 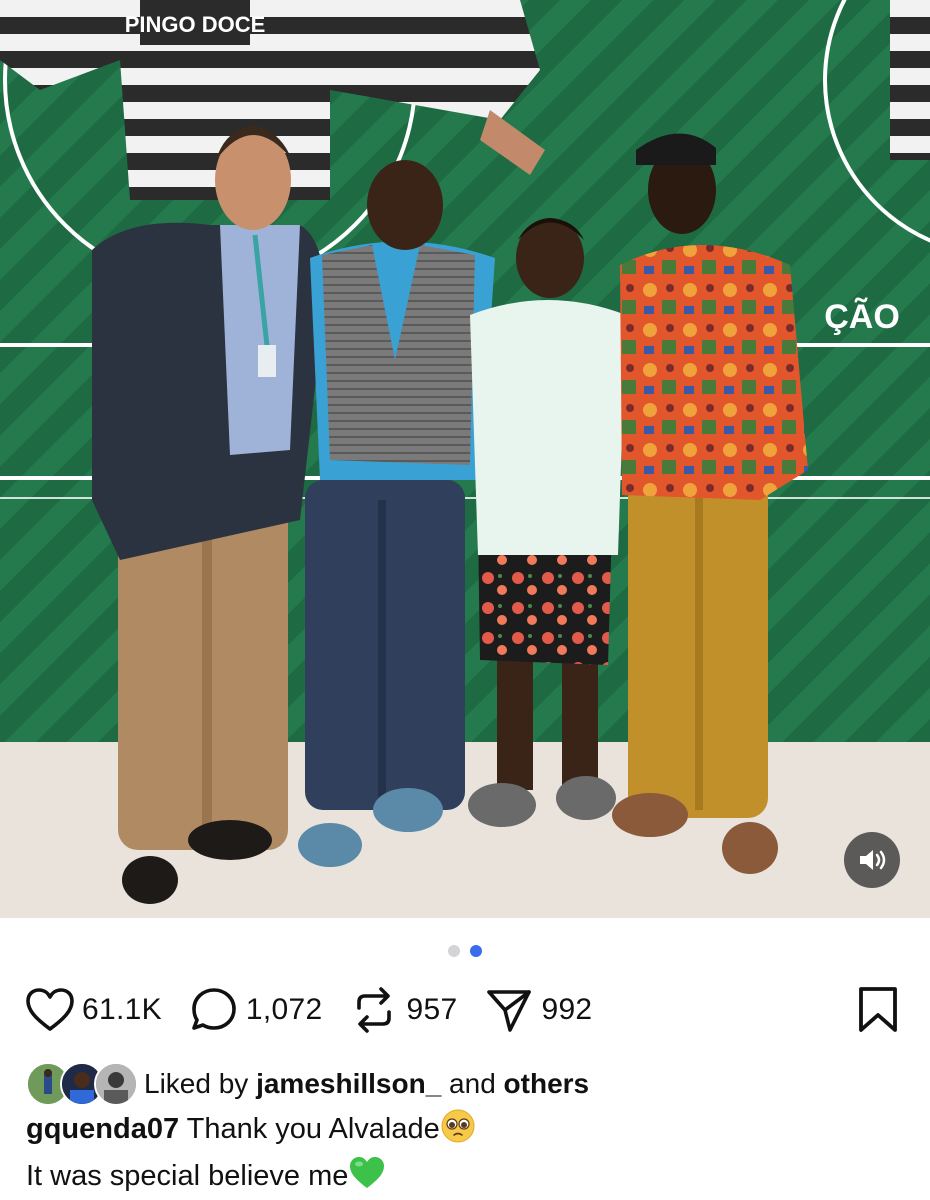 I want to click on bookmark-icon, so click(x=878, y=1010).